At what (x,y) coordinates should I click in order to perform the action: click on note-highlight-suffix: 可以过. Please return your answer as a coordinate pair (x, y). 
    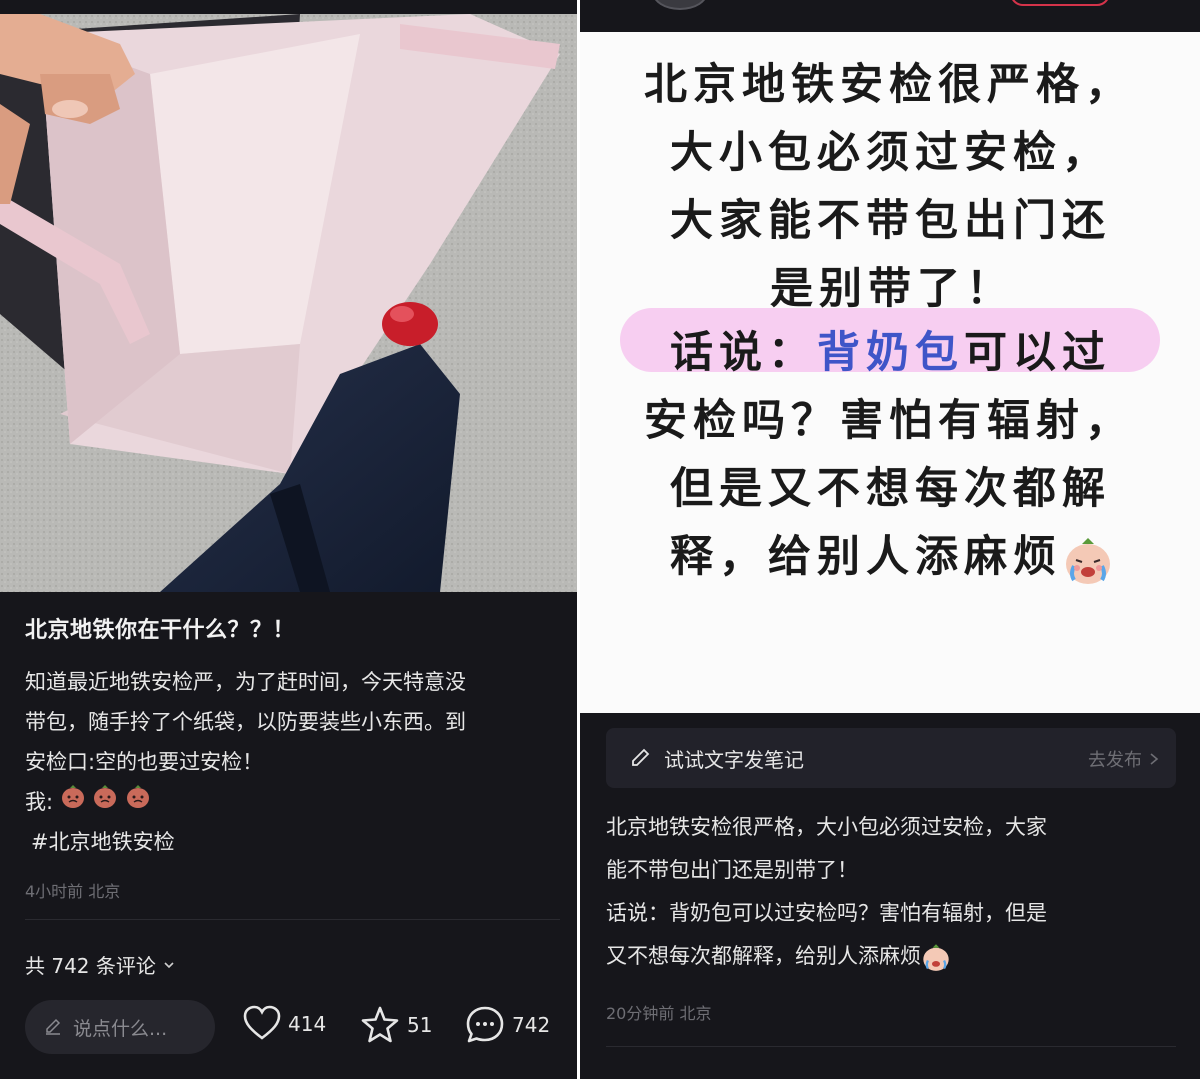
    Looking at the image, I should click on (1037, 353).